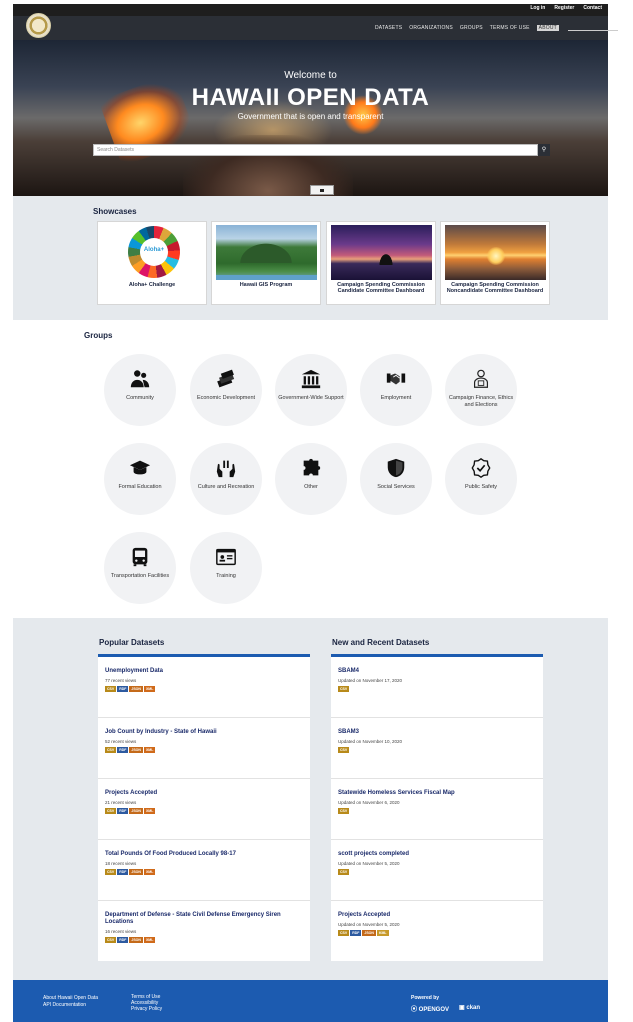  I want to click on showcase-card: Aloha+ Aloha+ Challenge, so click(152, 263).